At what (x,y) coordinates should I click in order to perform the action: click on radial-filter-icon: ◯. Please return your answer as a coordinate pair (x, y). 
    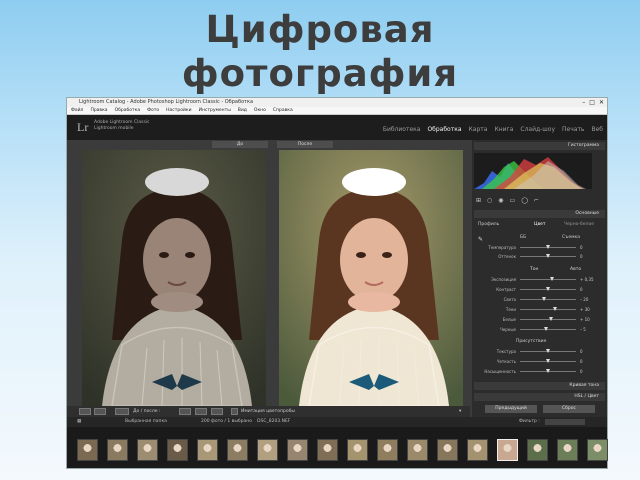
    Looking at the image, I should click on (524, 201).